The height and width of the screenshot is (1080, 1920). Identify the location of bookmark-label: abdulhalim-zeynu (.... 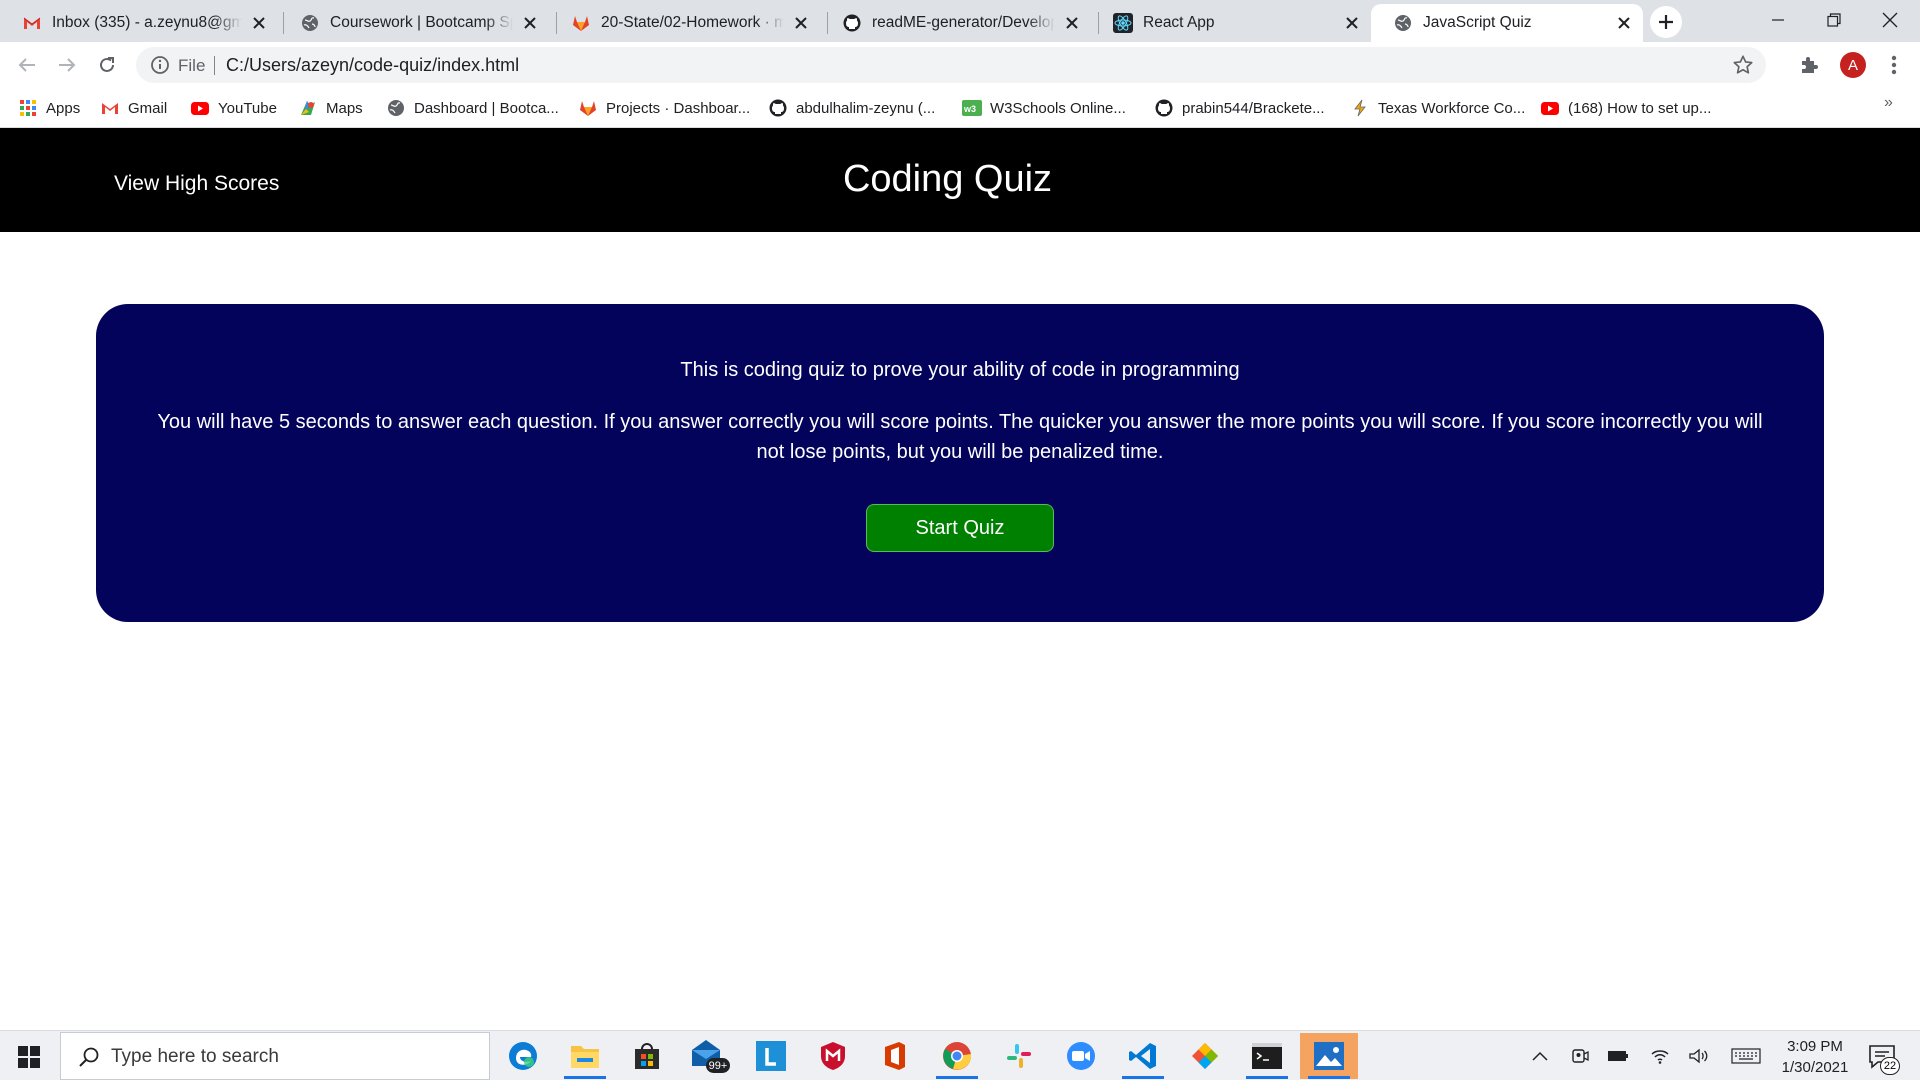
(866, 108).